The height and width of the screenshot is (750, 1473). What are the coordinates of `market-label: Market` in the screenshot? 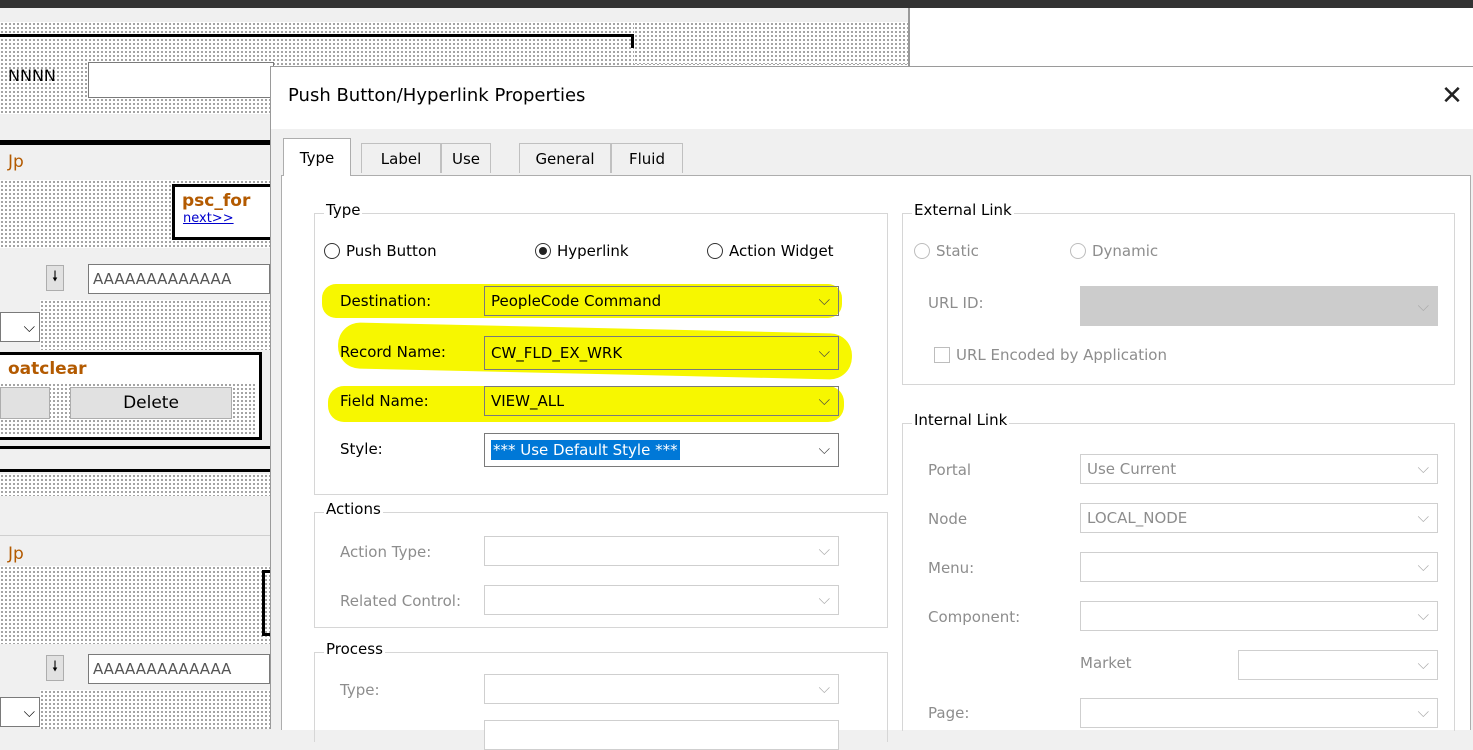 It's located at (1106, 663).